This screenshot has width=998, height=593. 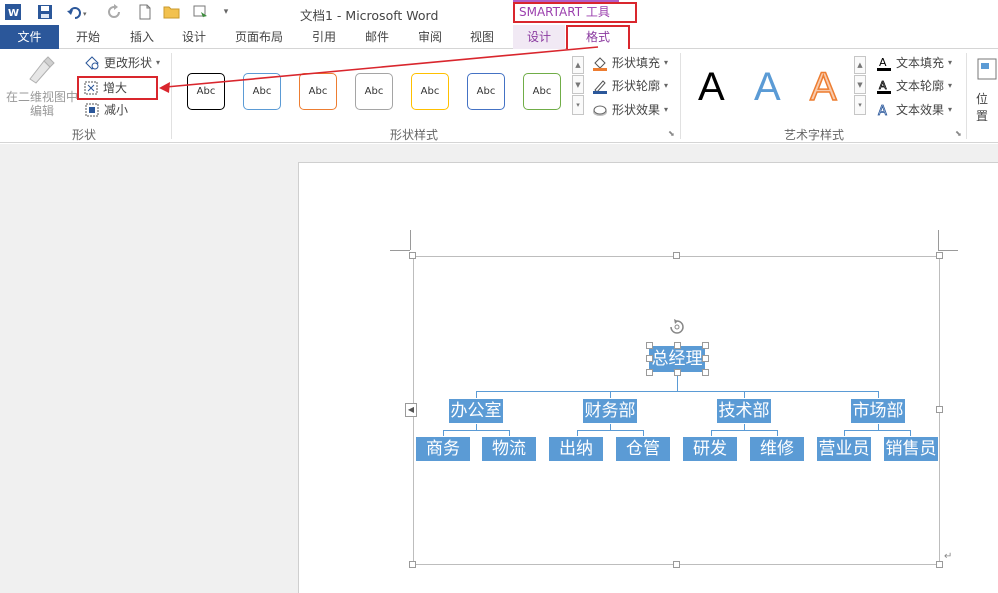 I want to click on text-effects-icon: A, so click(x=884, y=110).